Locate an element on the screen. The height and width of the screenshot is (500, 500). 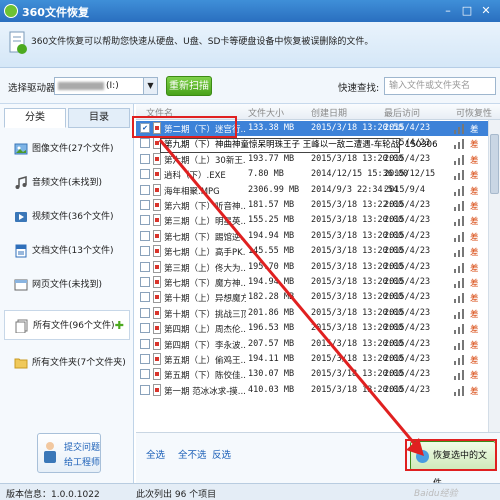
column-header-accessed: 最后访问 is located at coordinates (402, 112).